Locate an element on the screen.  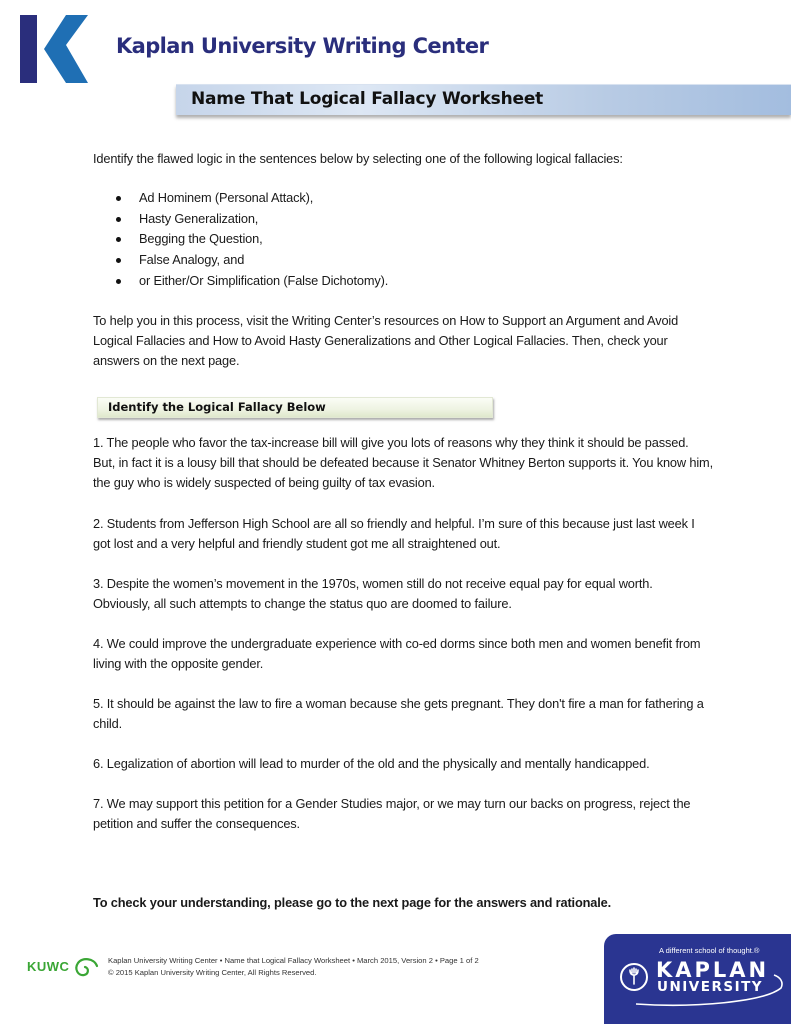
org-title: Kaplan University Writing Center is located at coordinates (302, 46).